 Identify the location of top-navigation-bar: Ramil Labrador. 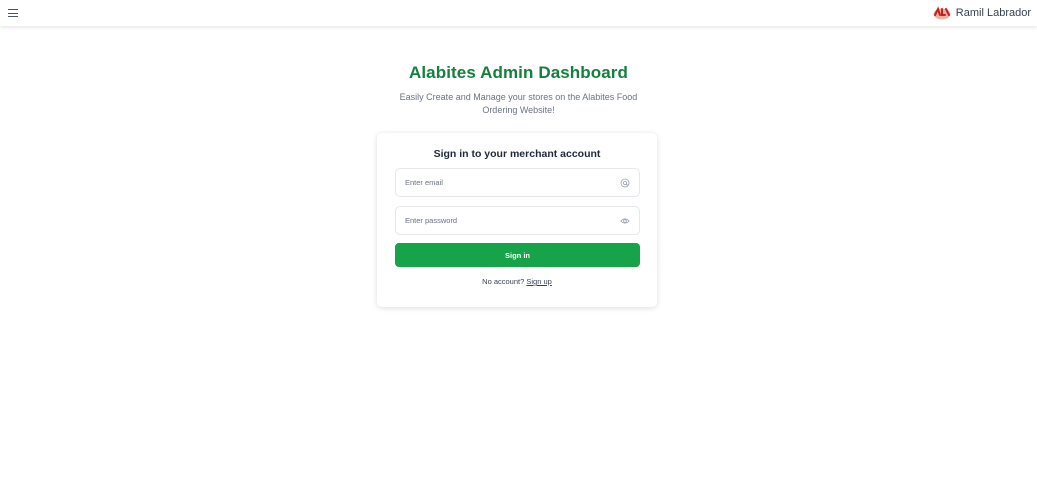
(518, 13).